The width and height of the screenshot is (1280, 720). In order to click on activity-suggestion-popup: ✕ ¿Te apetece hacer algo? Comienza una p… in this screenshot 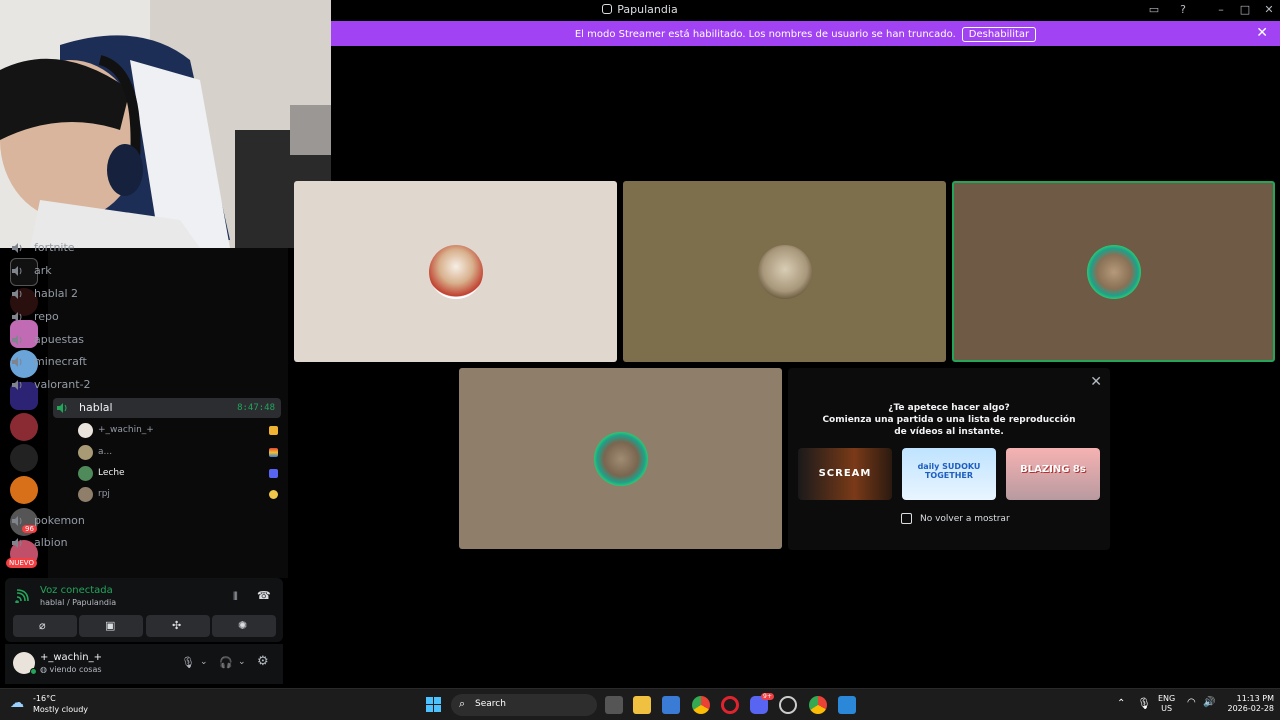, I will do `click(949, 459)`.